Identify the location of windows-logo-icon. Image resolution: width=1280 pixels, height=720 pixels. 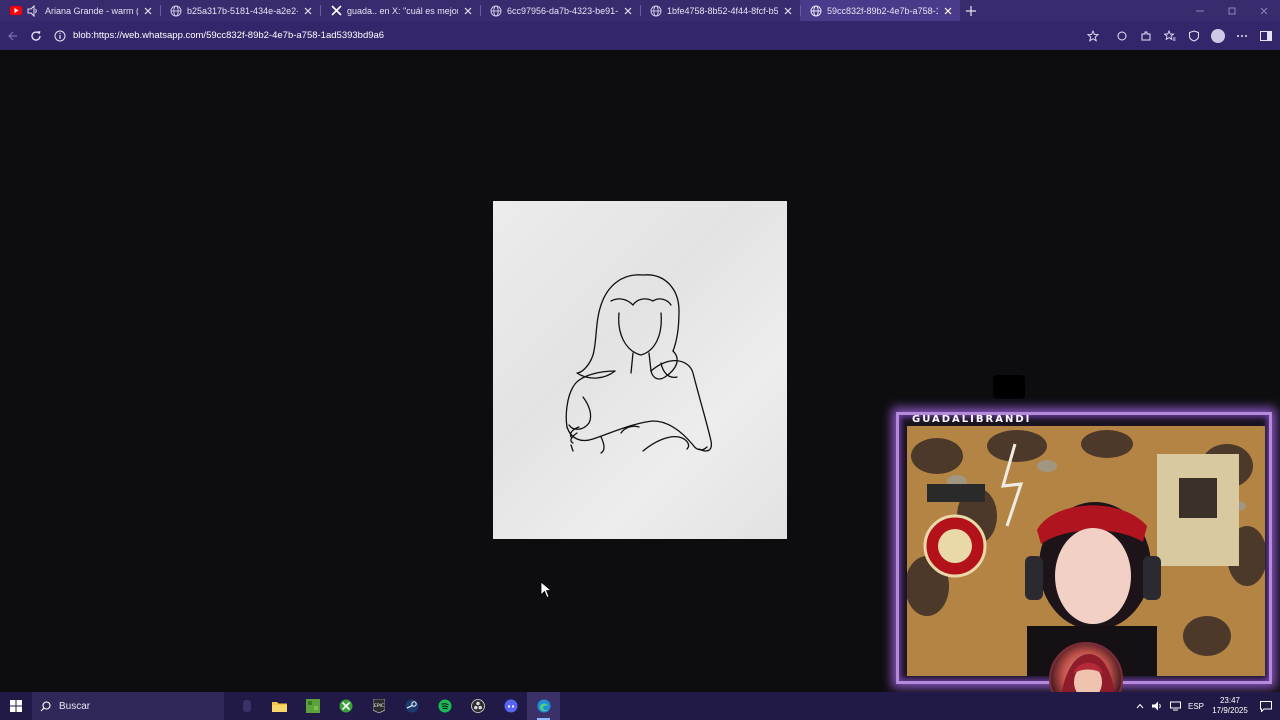
(16, 706).